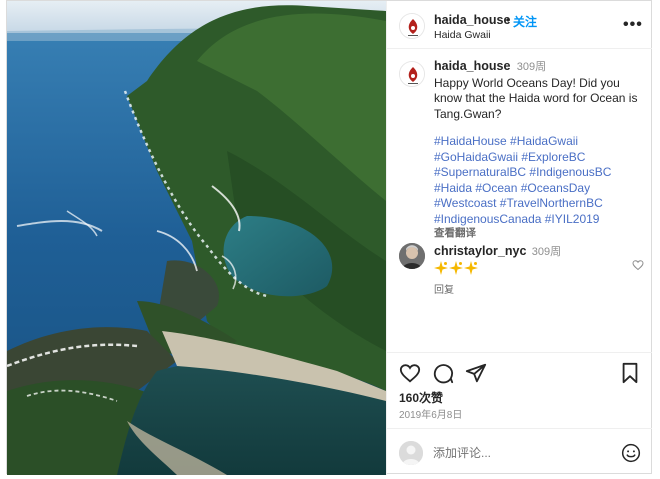 This screenshot has height=479, width=660. I want to click on current-user-avatar, so click(411, 453).